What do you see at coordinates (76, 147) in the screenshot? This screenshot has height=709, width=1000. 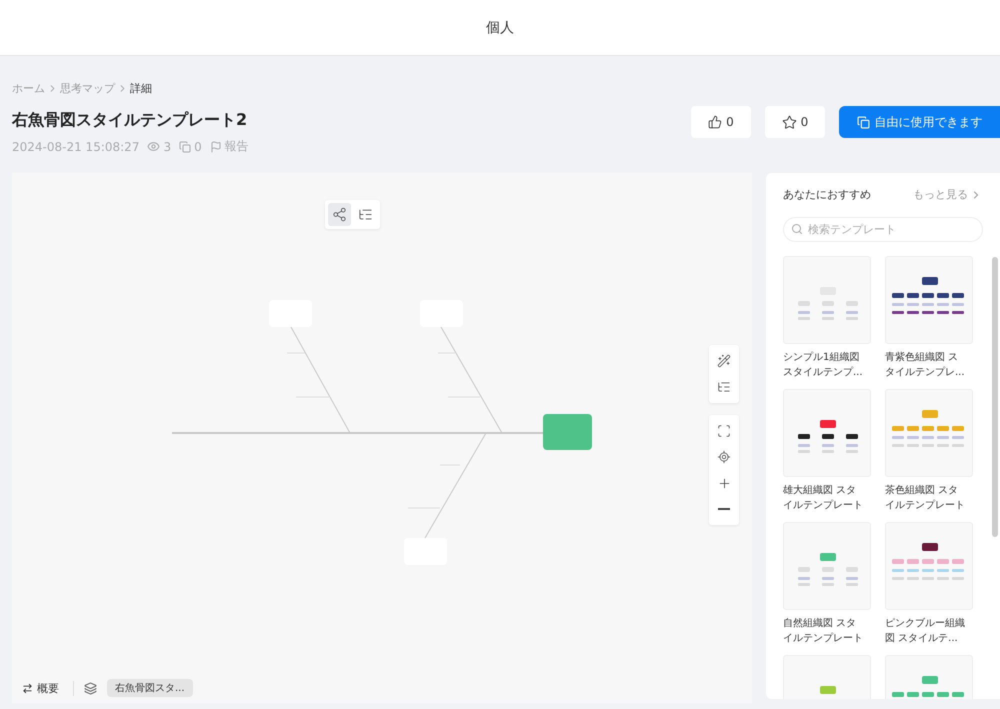 I see `date-text: 2024-08-21 15:08:27` at bounding box center [76, 147].